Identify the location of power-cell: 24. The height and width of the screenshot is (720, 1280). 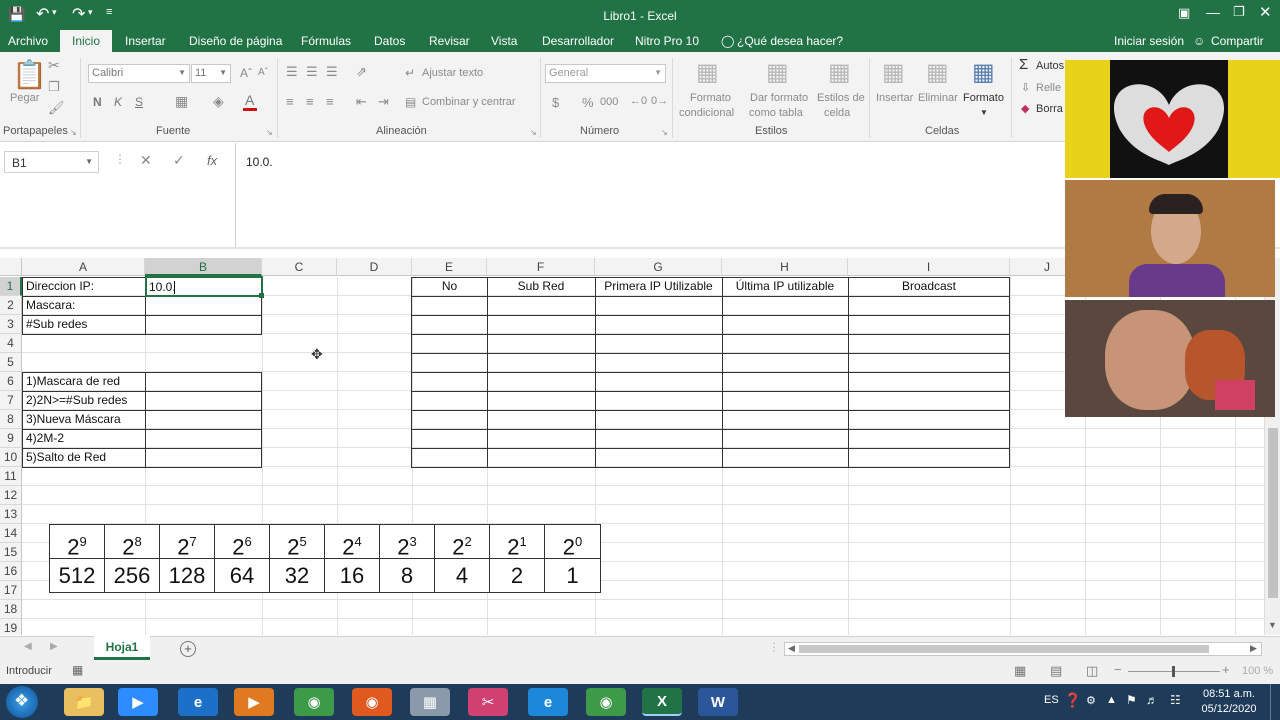
(352, 542).